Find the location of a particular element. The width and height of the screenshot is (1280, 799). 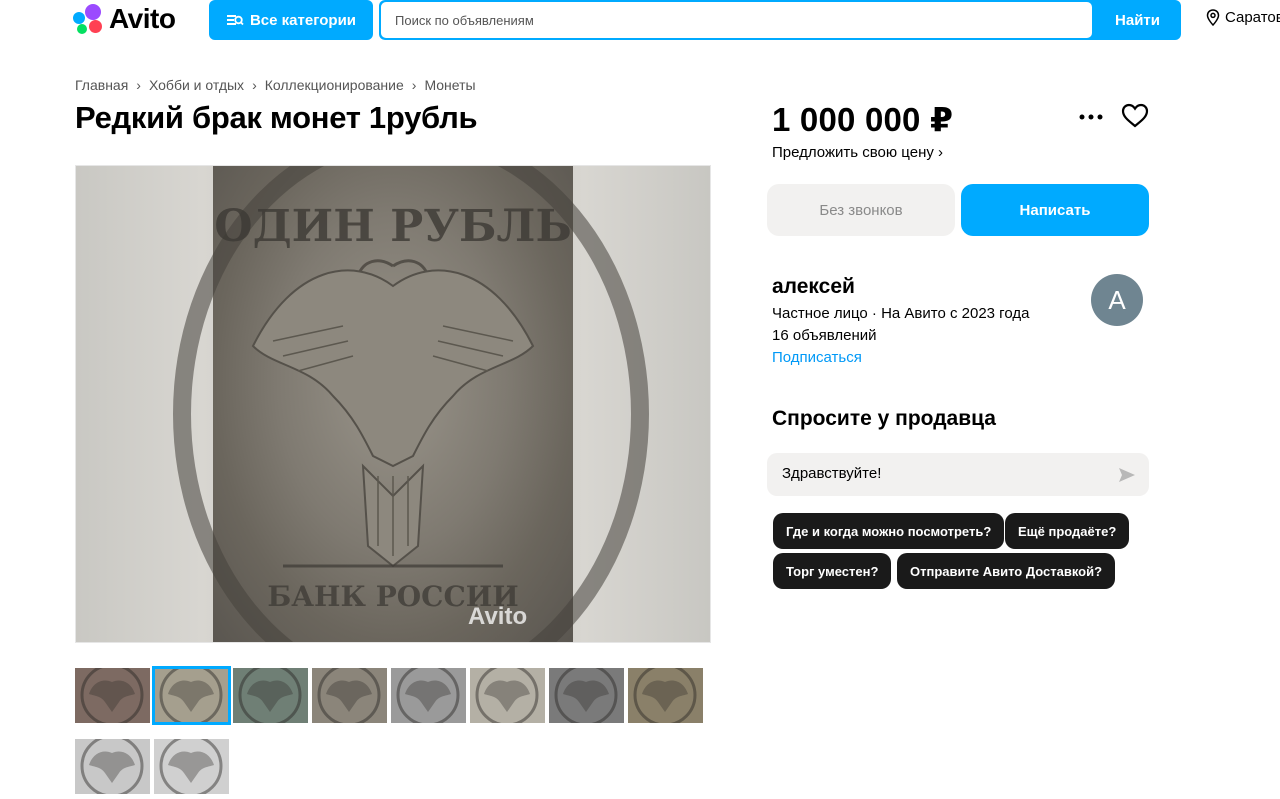

avito-logo-icon is located at coordinates (89, 19).